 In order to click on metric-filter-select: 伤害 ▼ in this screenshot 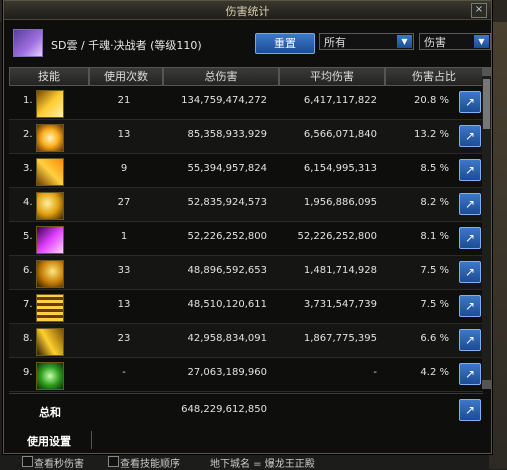, I will do `click(455, 41)`.